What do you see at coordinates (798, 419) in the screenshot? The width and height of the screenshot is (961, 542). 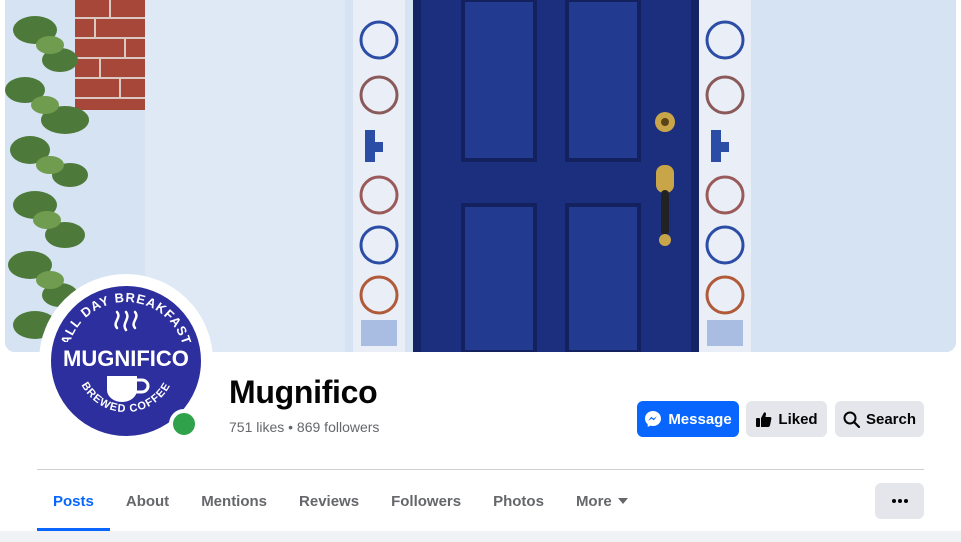 I see `liked-button-label: Liked` at bounding box center [798, 419].